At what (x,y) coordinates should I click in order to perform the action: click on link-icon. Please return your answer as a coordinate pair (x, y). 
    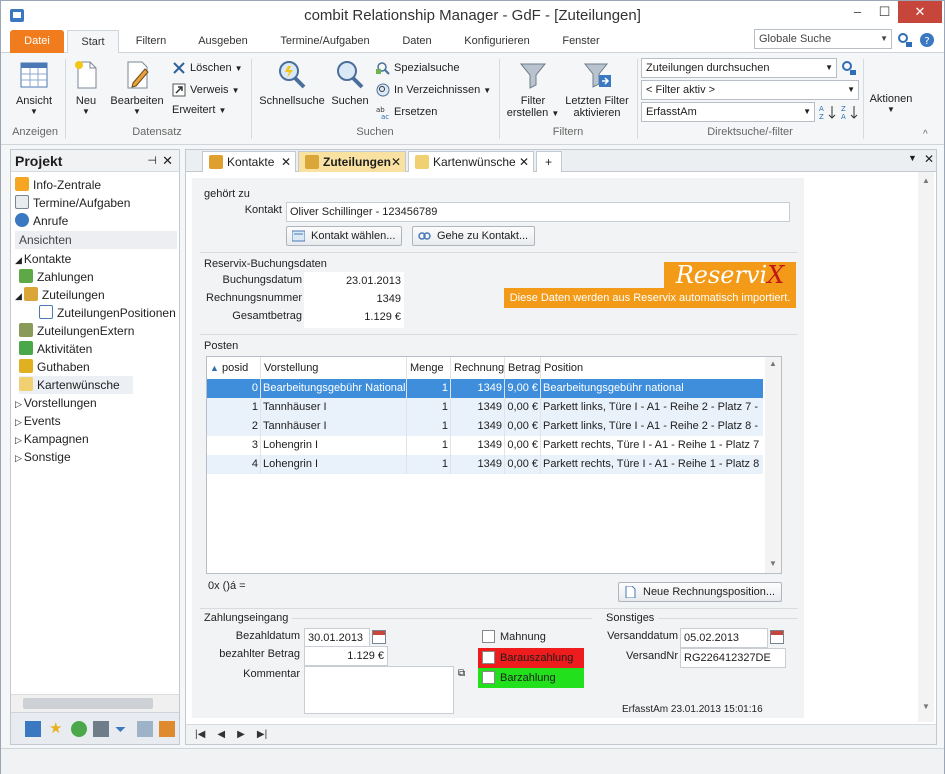
    Looking at the image, I should click on (145, 729).